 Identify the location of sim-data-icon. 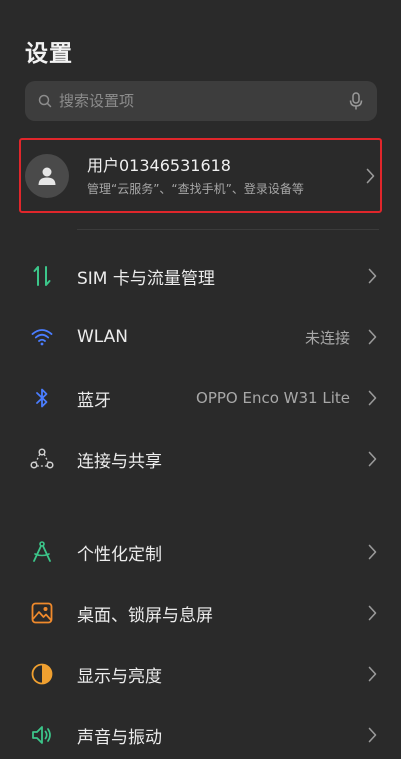
(42, 276).